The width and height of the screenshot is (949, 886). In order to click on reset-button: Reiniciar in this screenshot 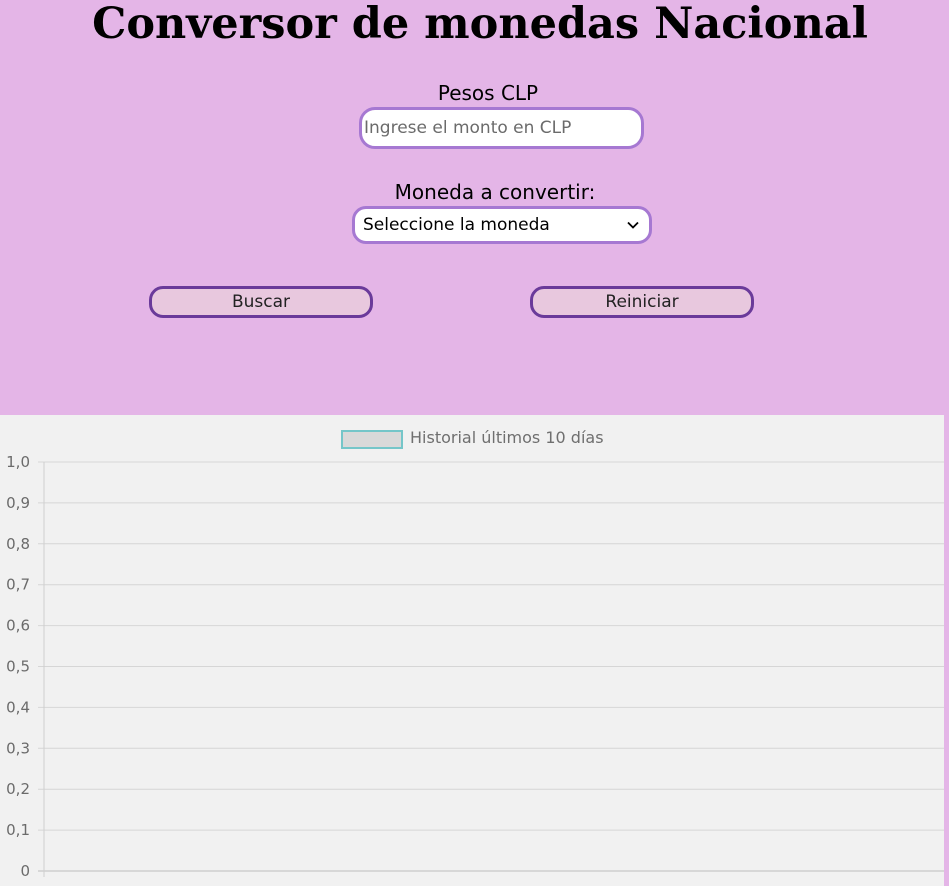, I will do `click(642, 302)`.